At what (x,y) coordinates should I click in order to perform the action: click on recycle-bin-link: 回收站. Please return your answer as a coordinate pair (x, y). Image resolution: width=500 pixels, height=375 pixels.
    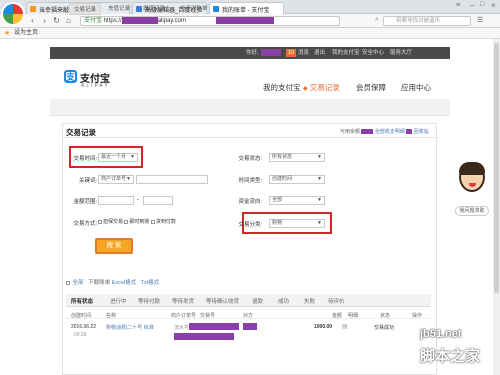
    Looking at the image, I should click on (421, 132).